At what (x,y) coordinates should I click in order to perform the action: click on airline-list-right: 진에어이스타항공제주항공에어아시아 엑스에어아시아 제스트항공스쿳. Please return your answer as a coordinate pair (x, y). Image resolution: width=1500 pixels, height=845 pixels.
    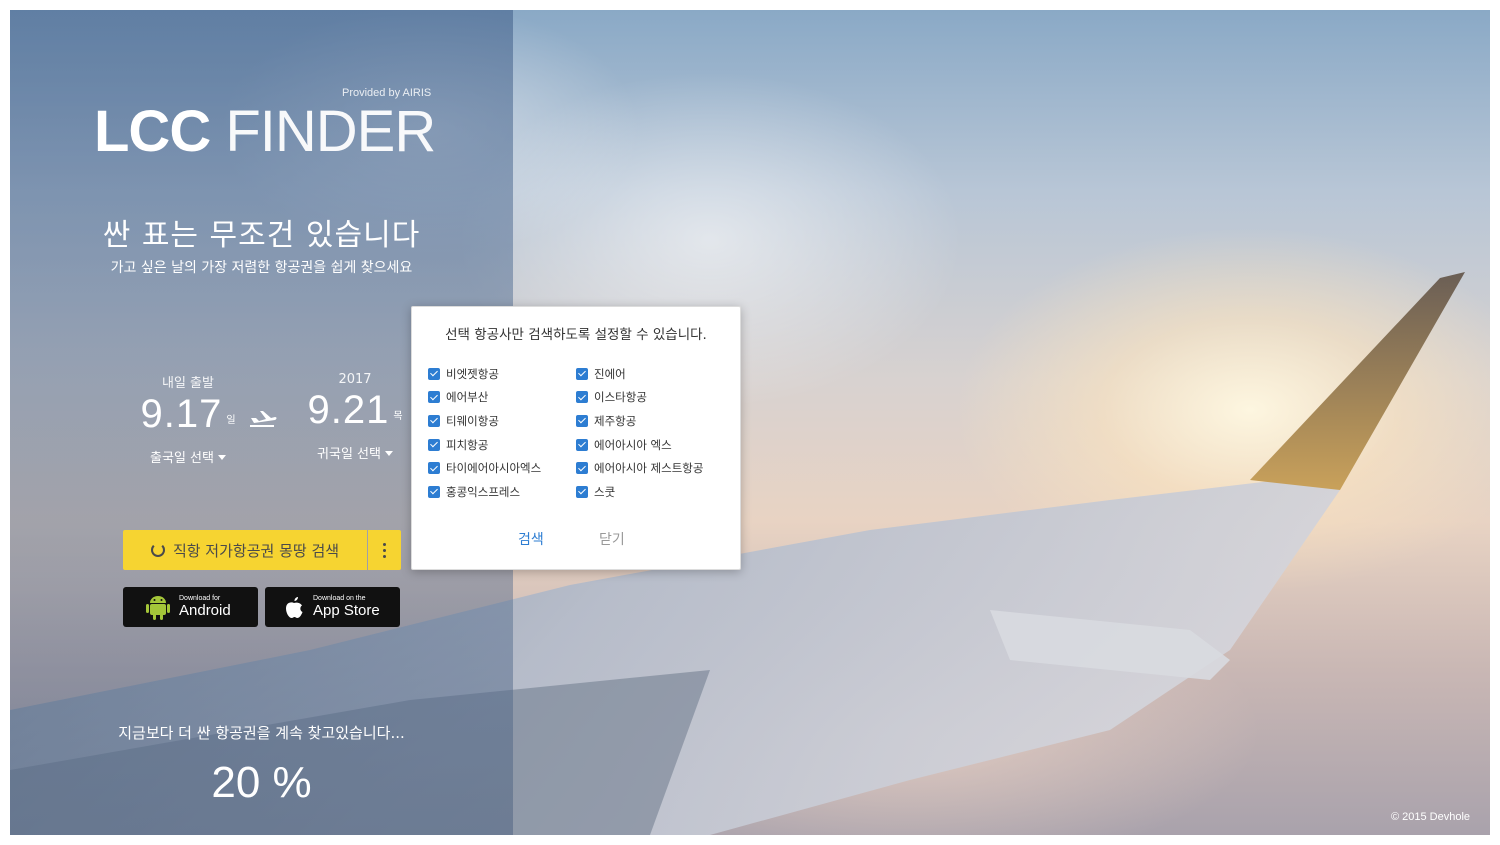
    Looking at the image, I should click on (639, 433).